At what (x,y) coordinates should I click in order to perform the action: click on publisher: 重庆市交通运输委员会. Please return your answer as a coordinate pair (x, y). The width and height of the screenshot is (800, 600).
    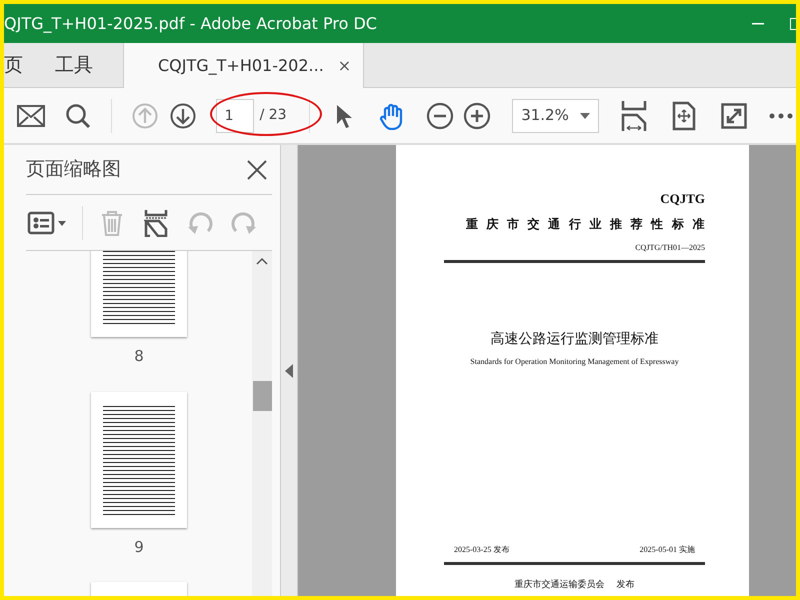
    Looking at the image, I should click on (559, 585).